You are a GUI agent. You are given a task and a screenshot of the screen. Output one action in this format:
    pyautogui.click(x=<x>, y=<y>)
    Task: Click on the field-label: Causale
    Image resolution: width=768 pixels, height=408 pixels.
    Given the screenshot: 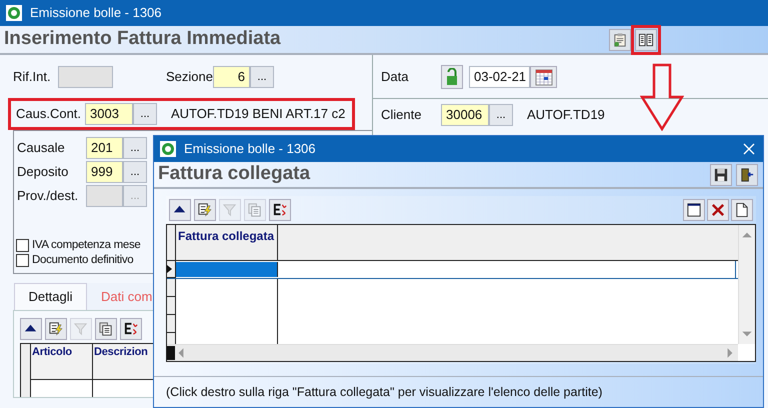 What is the action you would take?
    pyautogui.click(x=41, y=148)
    